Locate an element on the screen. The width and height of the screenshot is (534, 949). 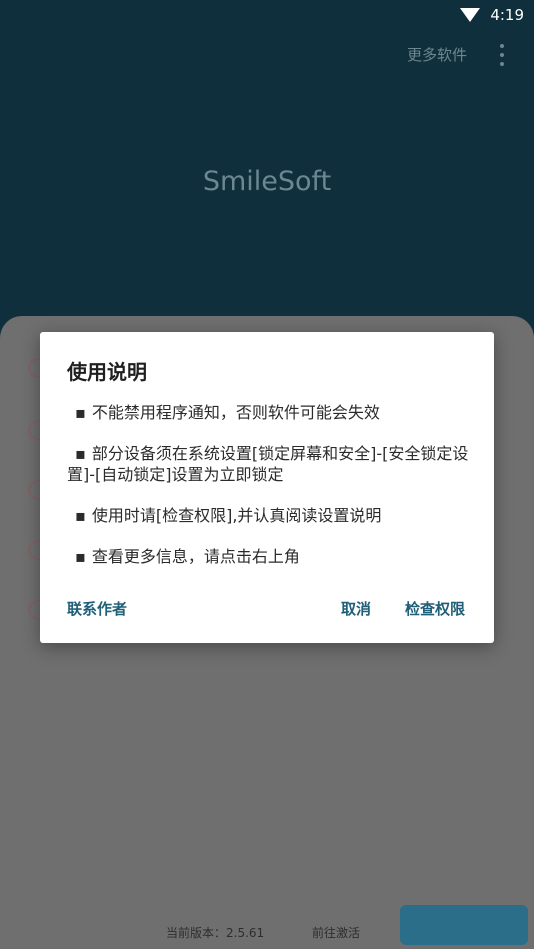
instruction-item: 使用时请[检查权限],并认真阅读设置说明 is located at coordinates (269, 515).